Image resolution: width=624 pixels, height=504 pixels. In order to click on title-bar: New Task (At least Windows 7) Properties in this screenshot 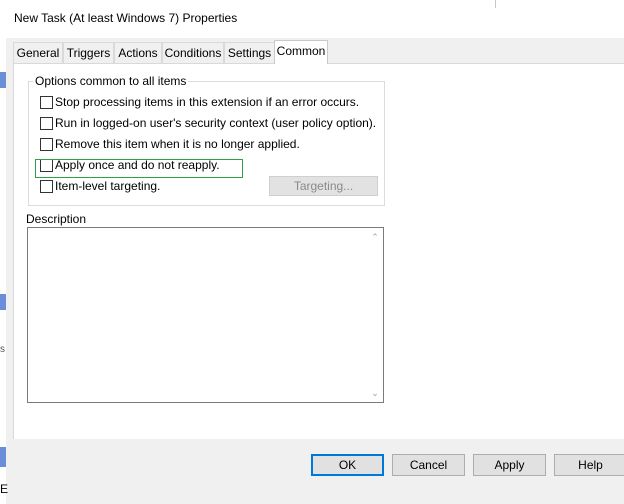, I will do `click(315, 19)`.